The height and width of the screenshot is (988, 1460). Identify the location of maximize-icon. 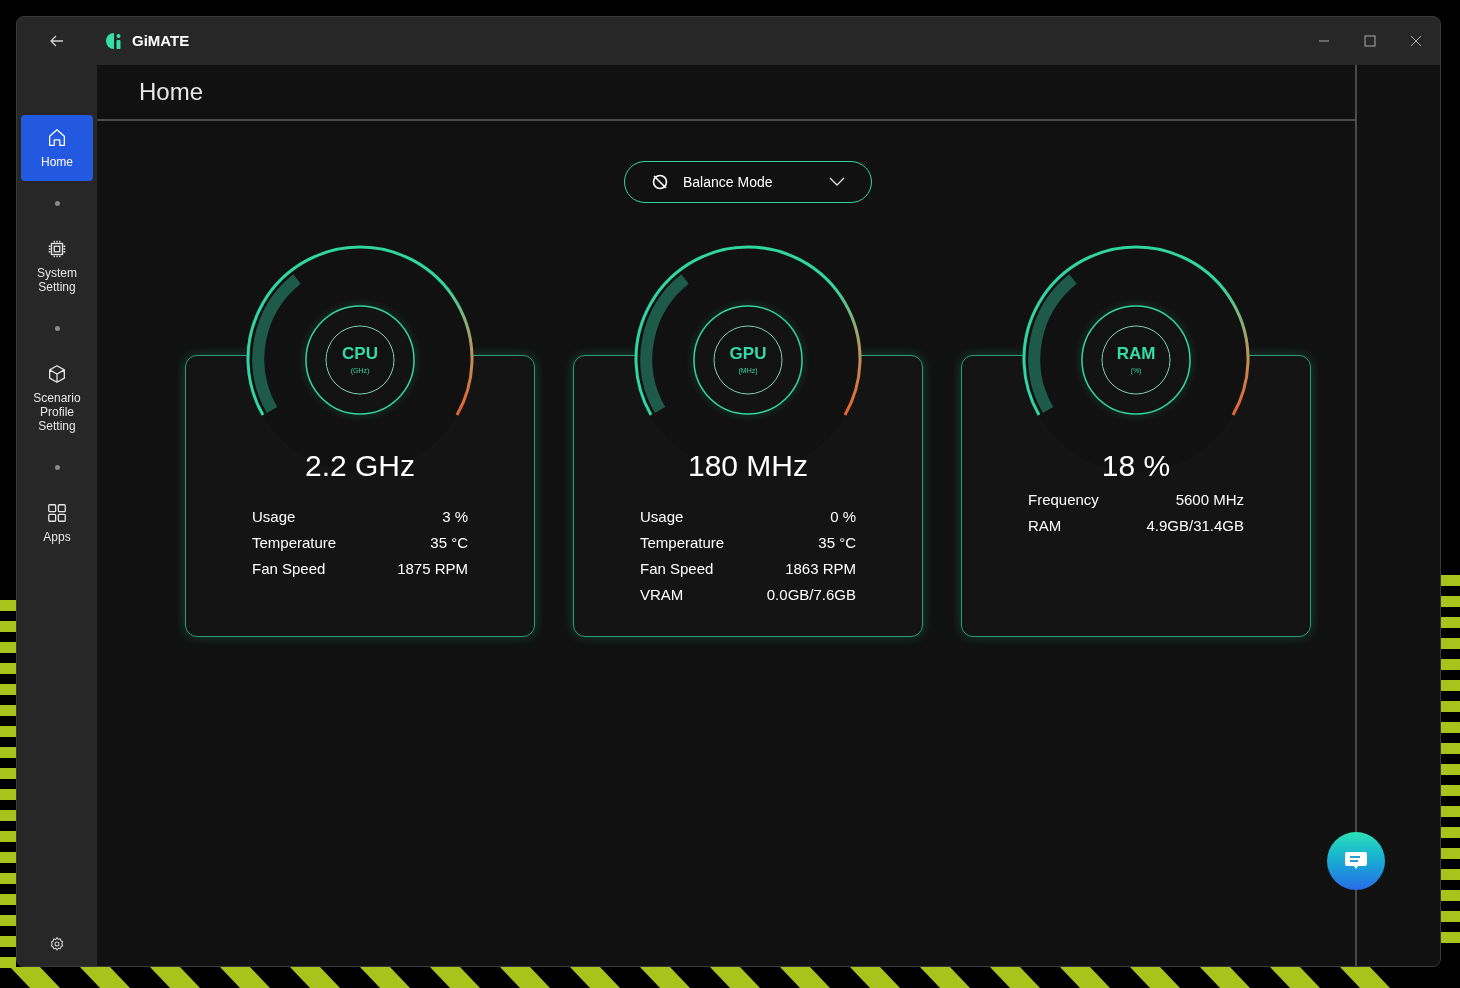
(1370, 41).